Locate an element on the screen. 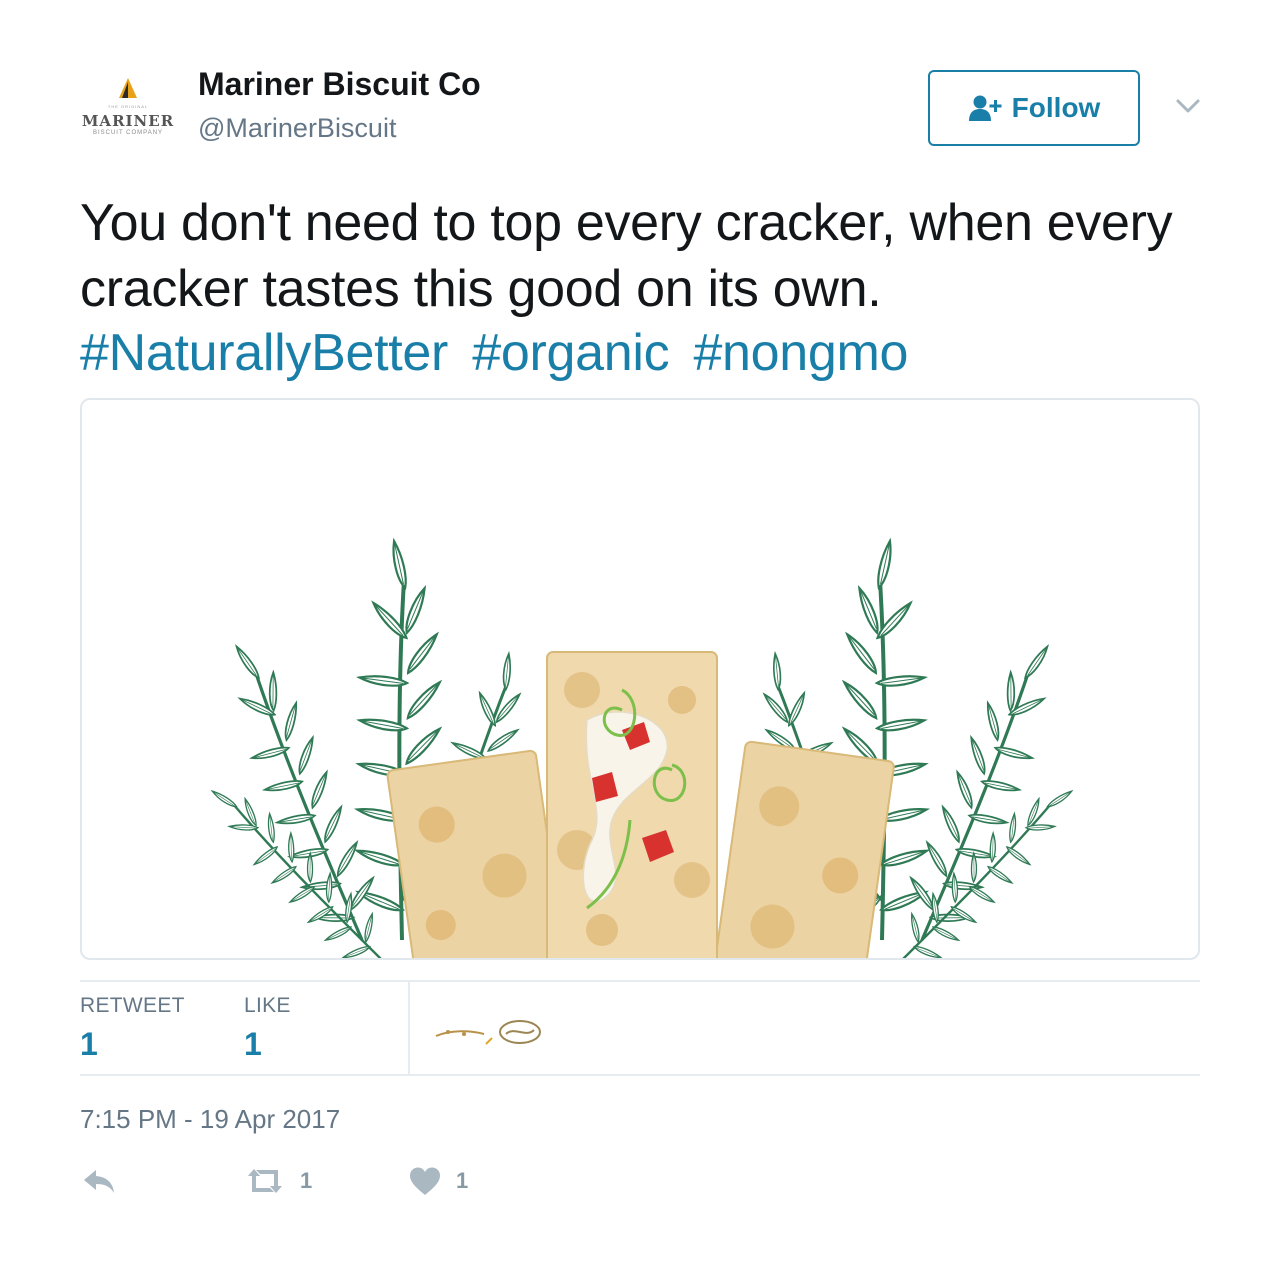  reply-button is located at coordinates (99, 1181).